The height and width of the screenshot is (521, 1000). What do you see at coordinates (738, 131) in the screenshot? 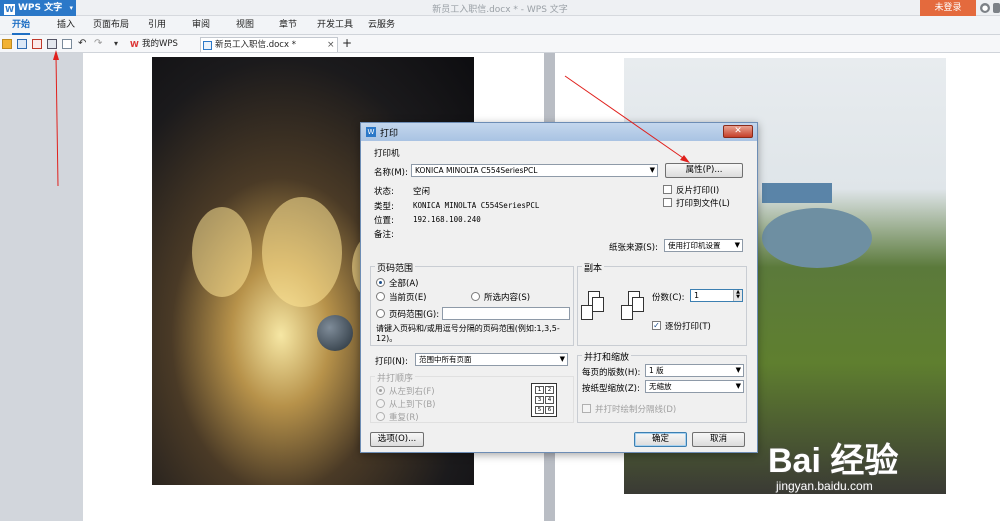
I see `dialog-close-button: ✕` at bounding box center [738, 131].